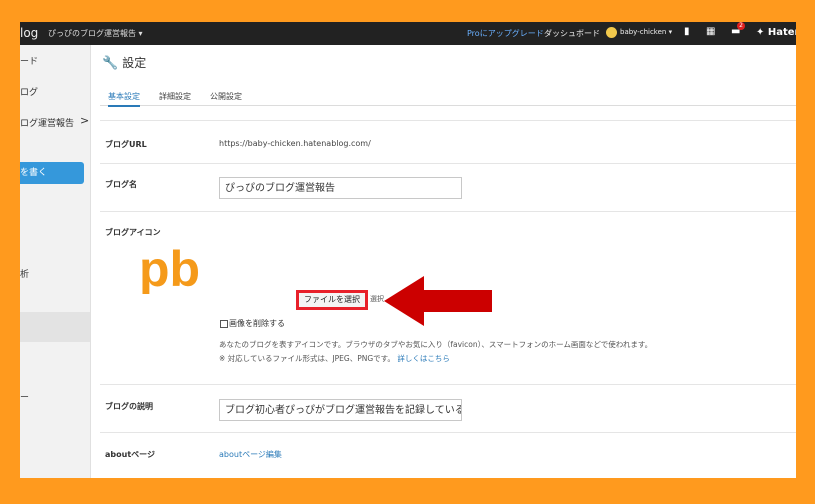 This screenshot has width=815, height=504. Describe the element at coordinates (741, 26) in the screenshot. I see `notification-badge: 2` at that location.